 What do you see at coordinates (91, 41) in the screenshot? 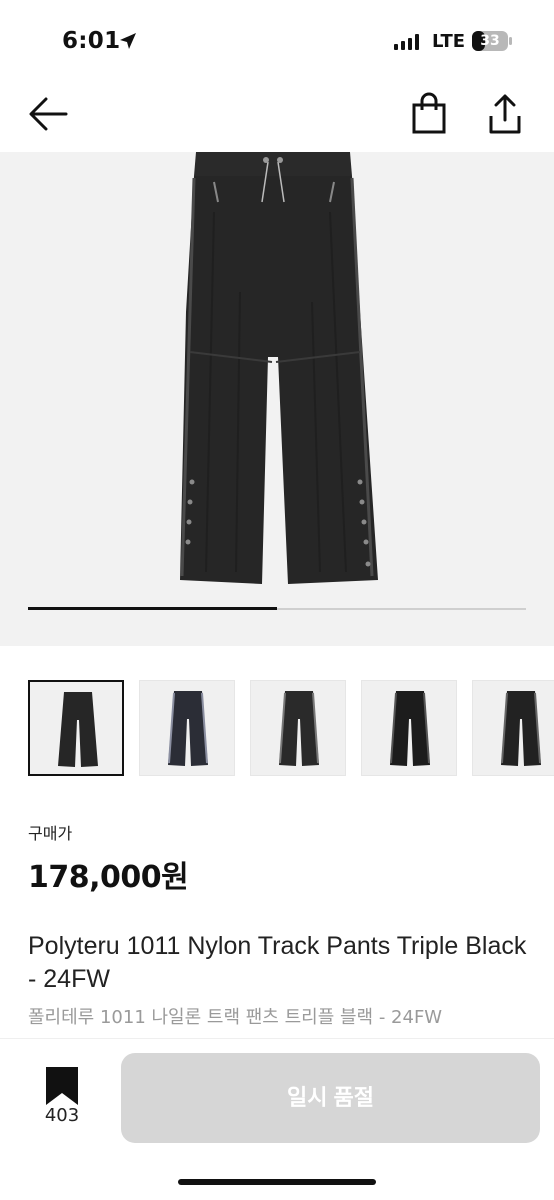
I see `status-time: 6:01` at bounding box center [91, 41].